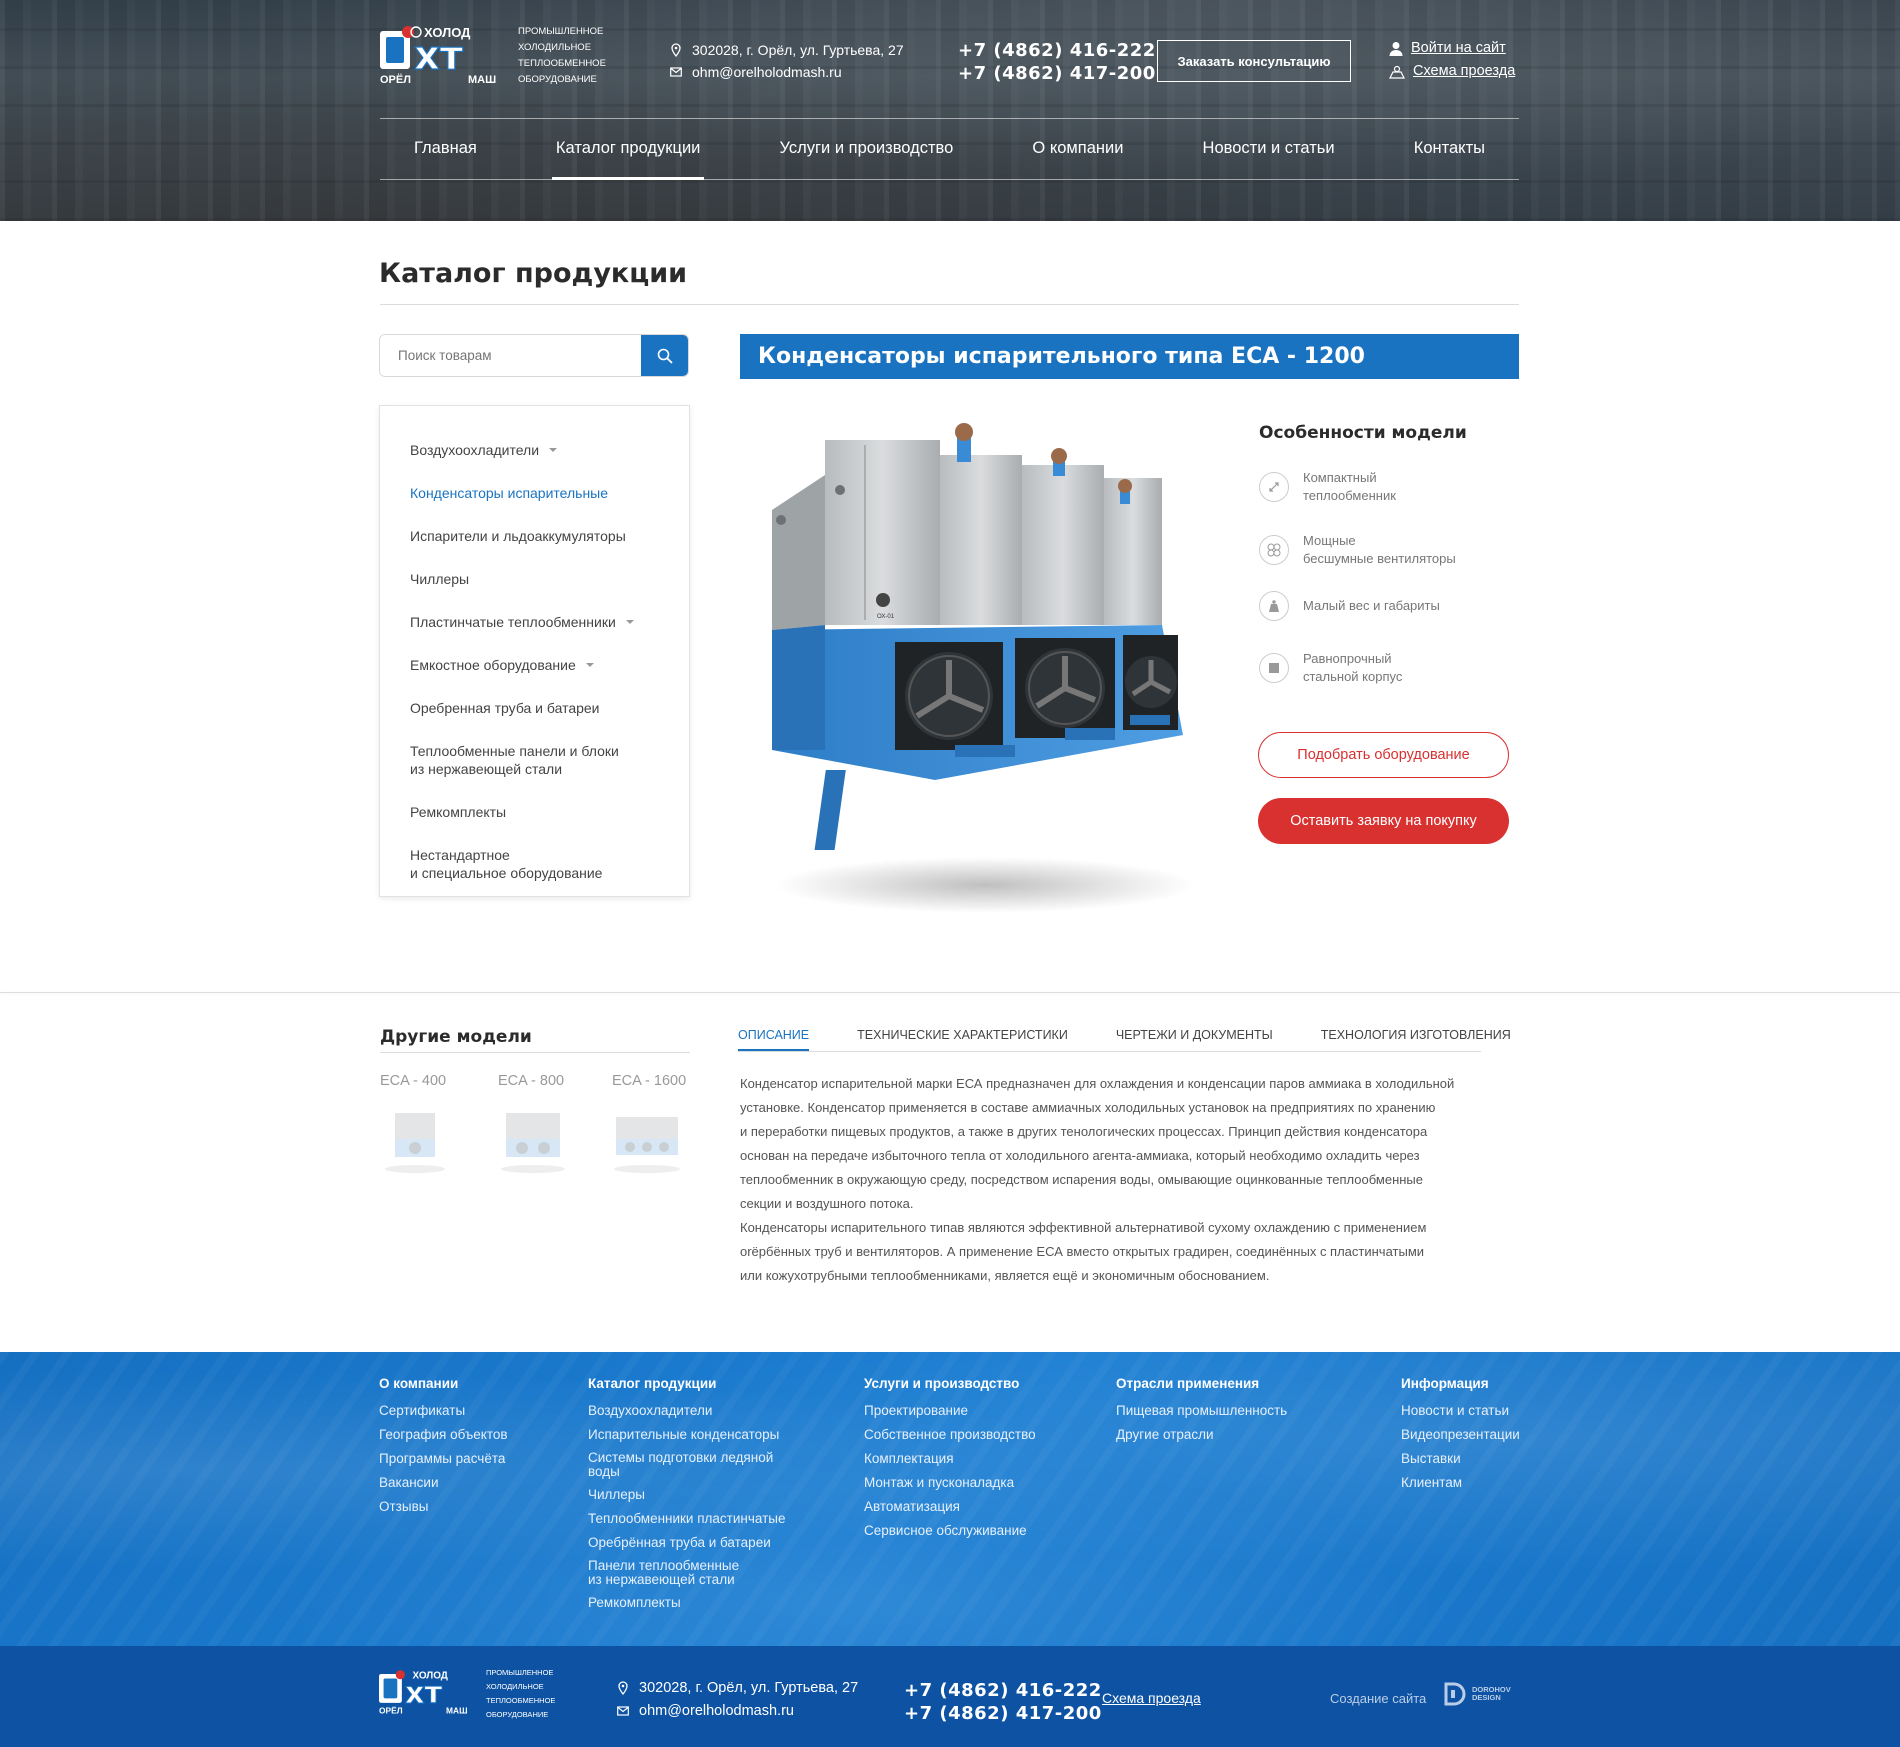 This screenshot has height=1747, width=1900. Describe the element at coordinates (1378, 1698) in the screenshot. I see `site-credit-label: Создание сайта` at that location.